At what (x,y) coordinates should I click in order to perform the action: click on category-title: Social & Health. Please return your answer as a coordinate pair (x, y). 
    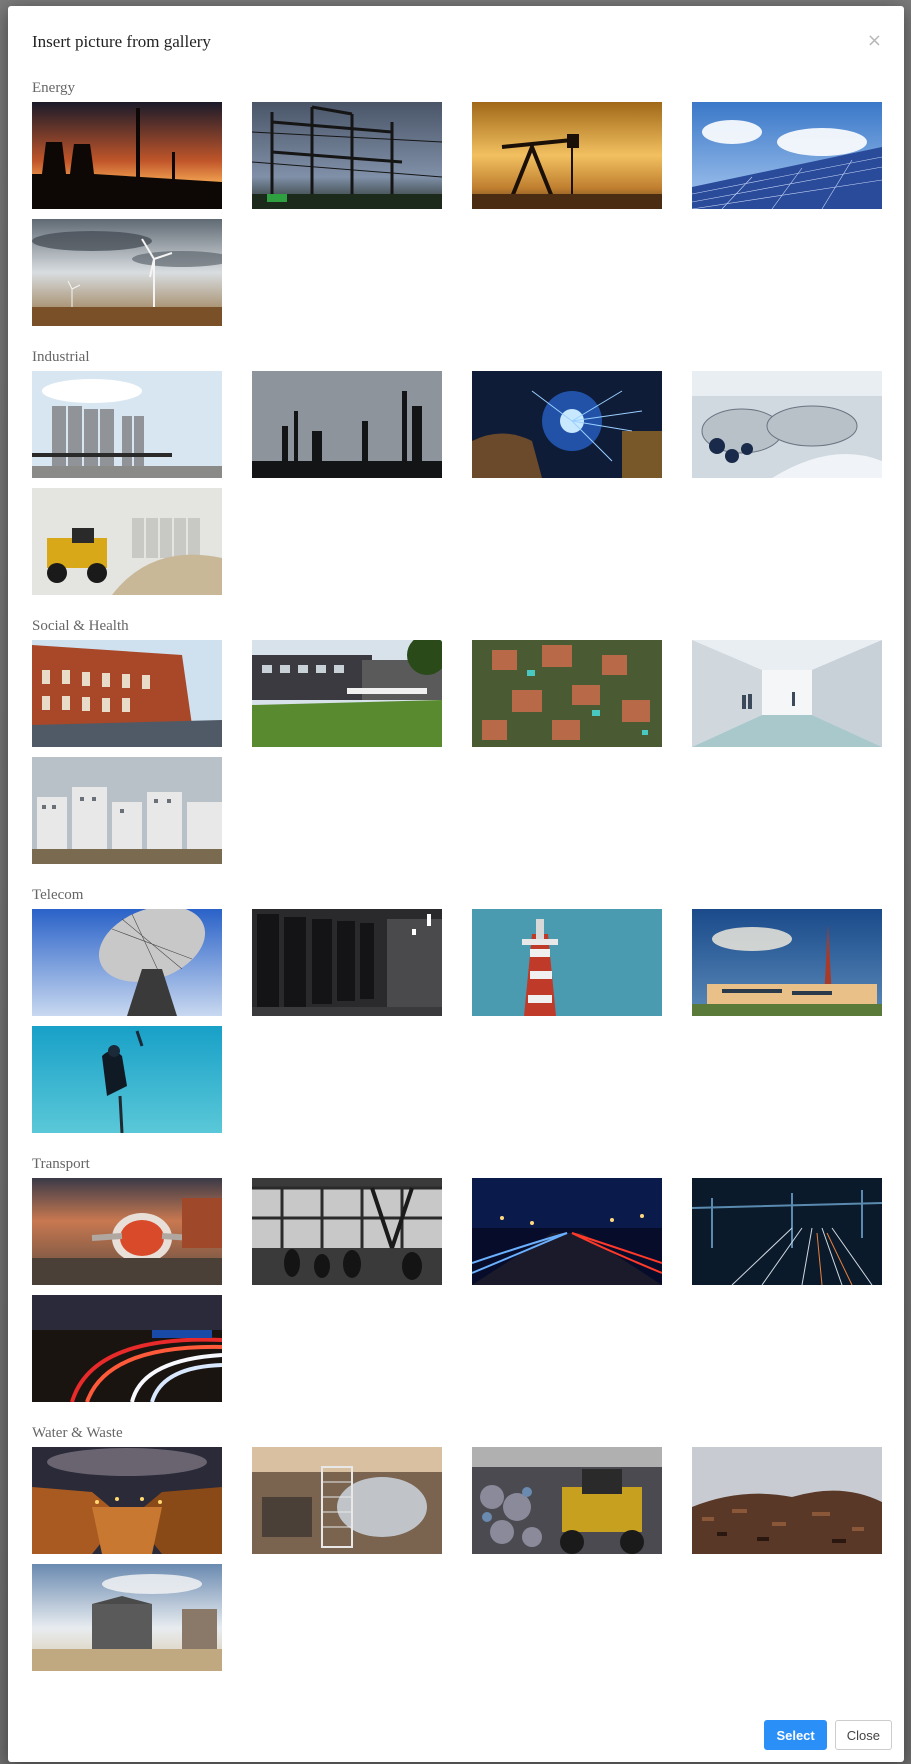
    Looking at the image, I should click on (80, 626).